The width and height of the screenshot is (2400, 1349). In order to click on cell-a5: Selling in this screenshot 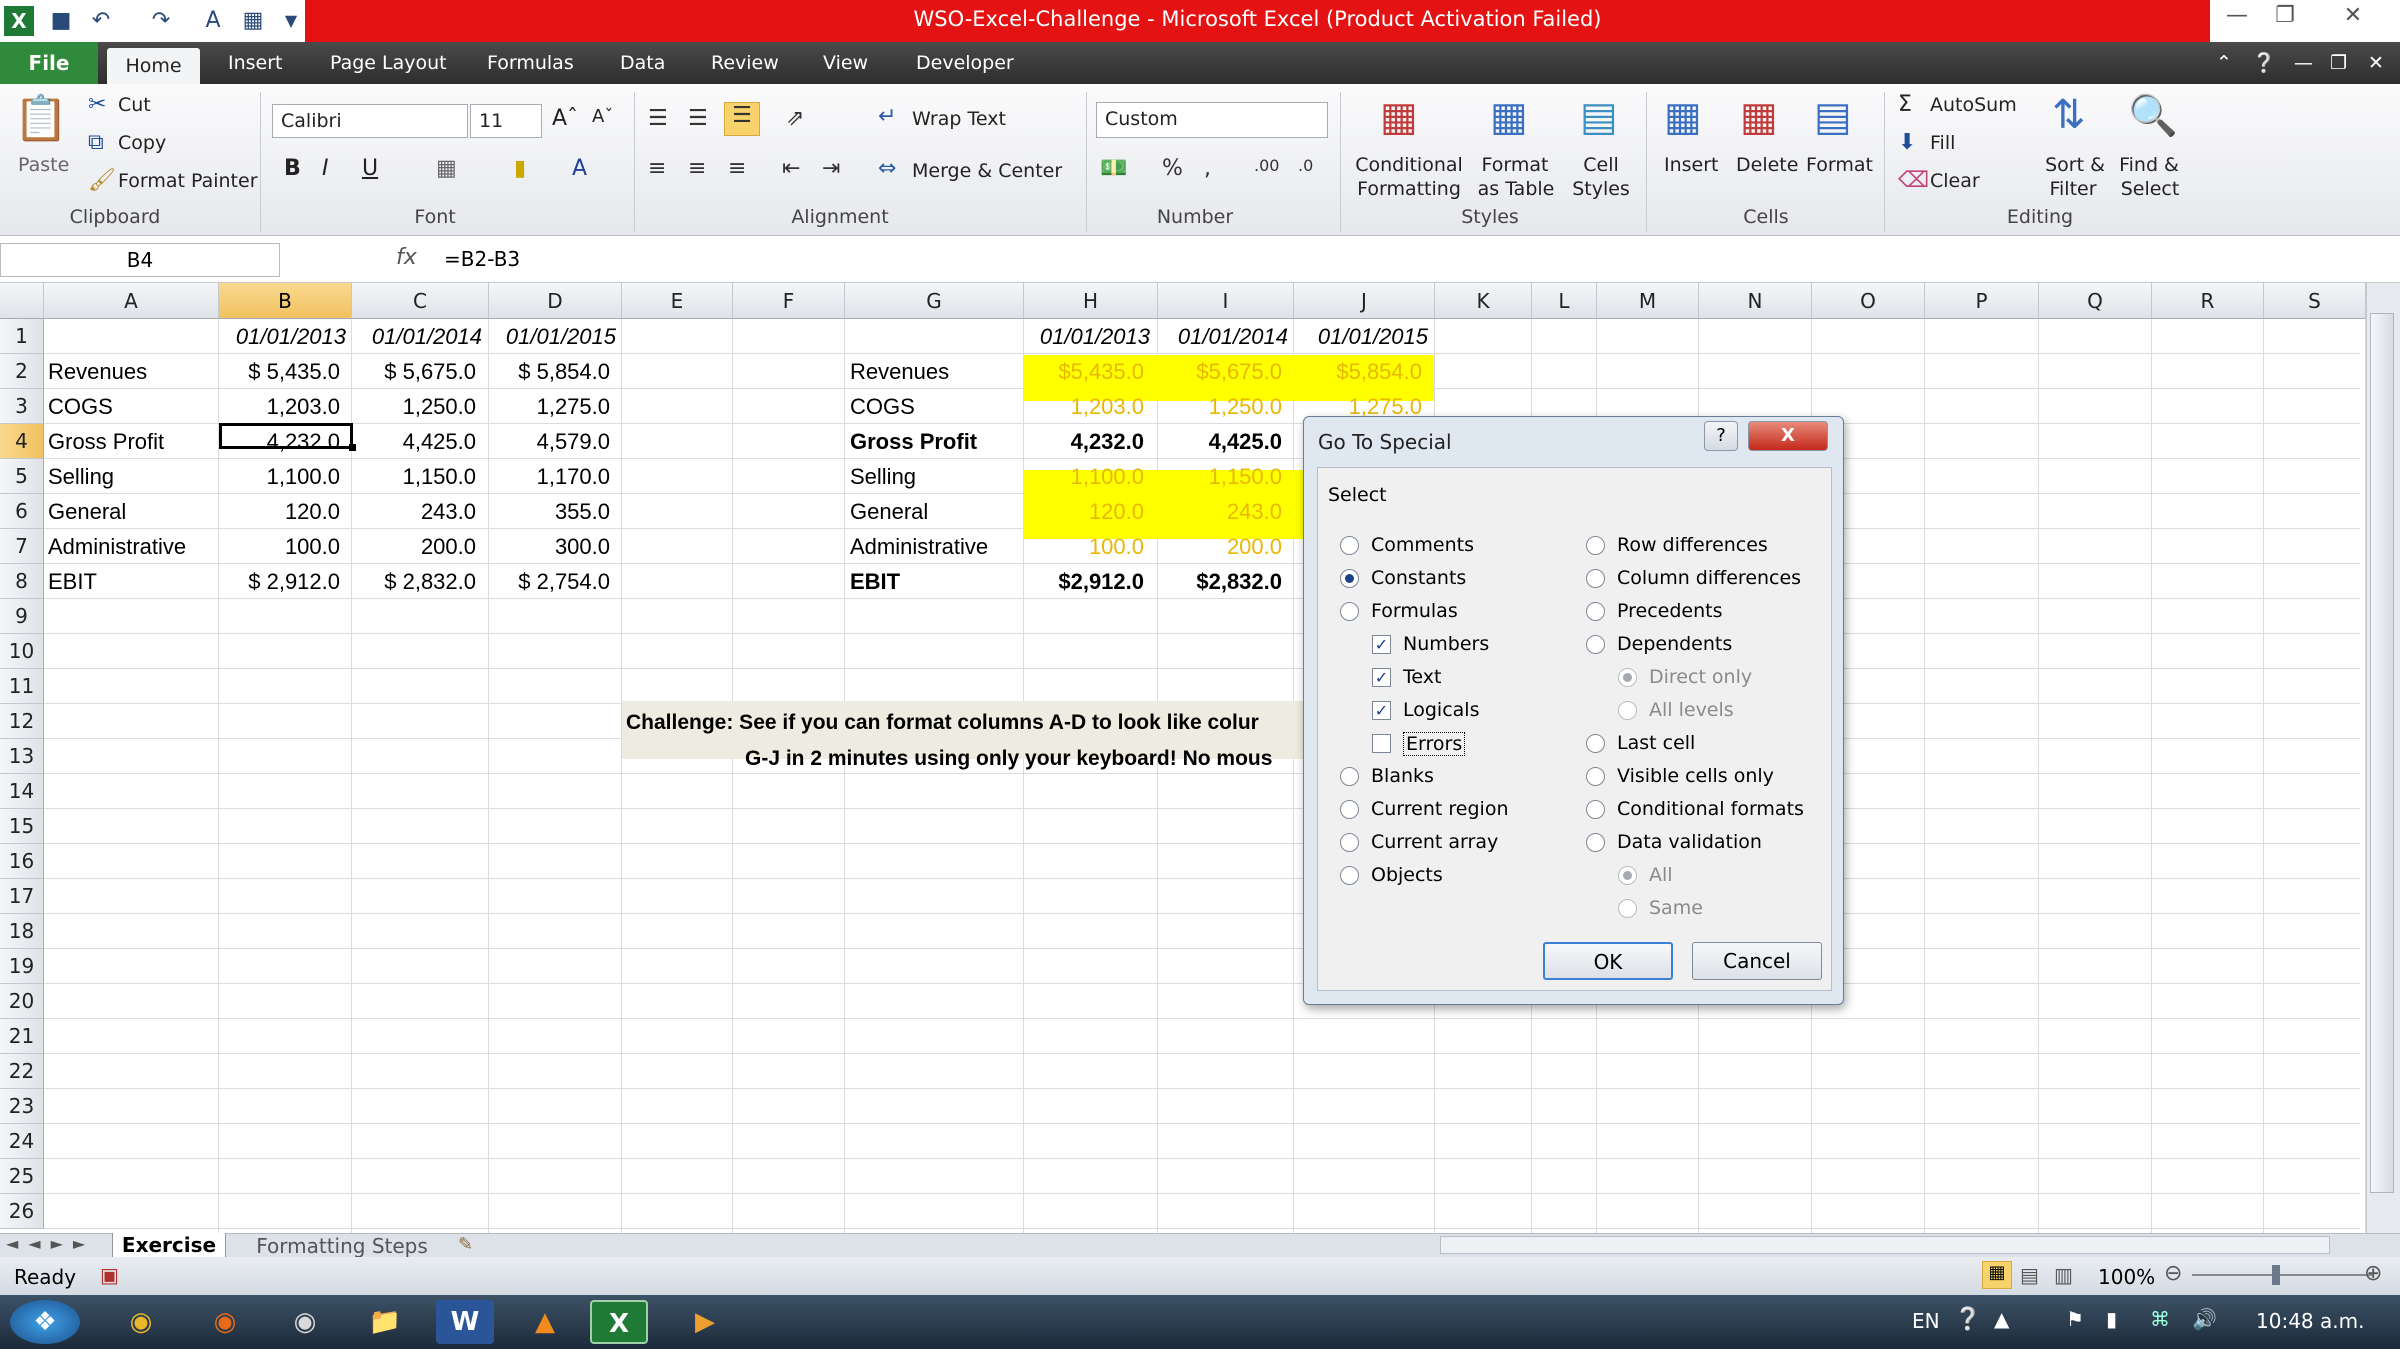, I will do `click(131, 477)`.